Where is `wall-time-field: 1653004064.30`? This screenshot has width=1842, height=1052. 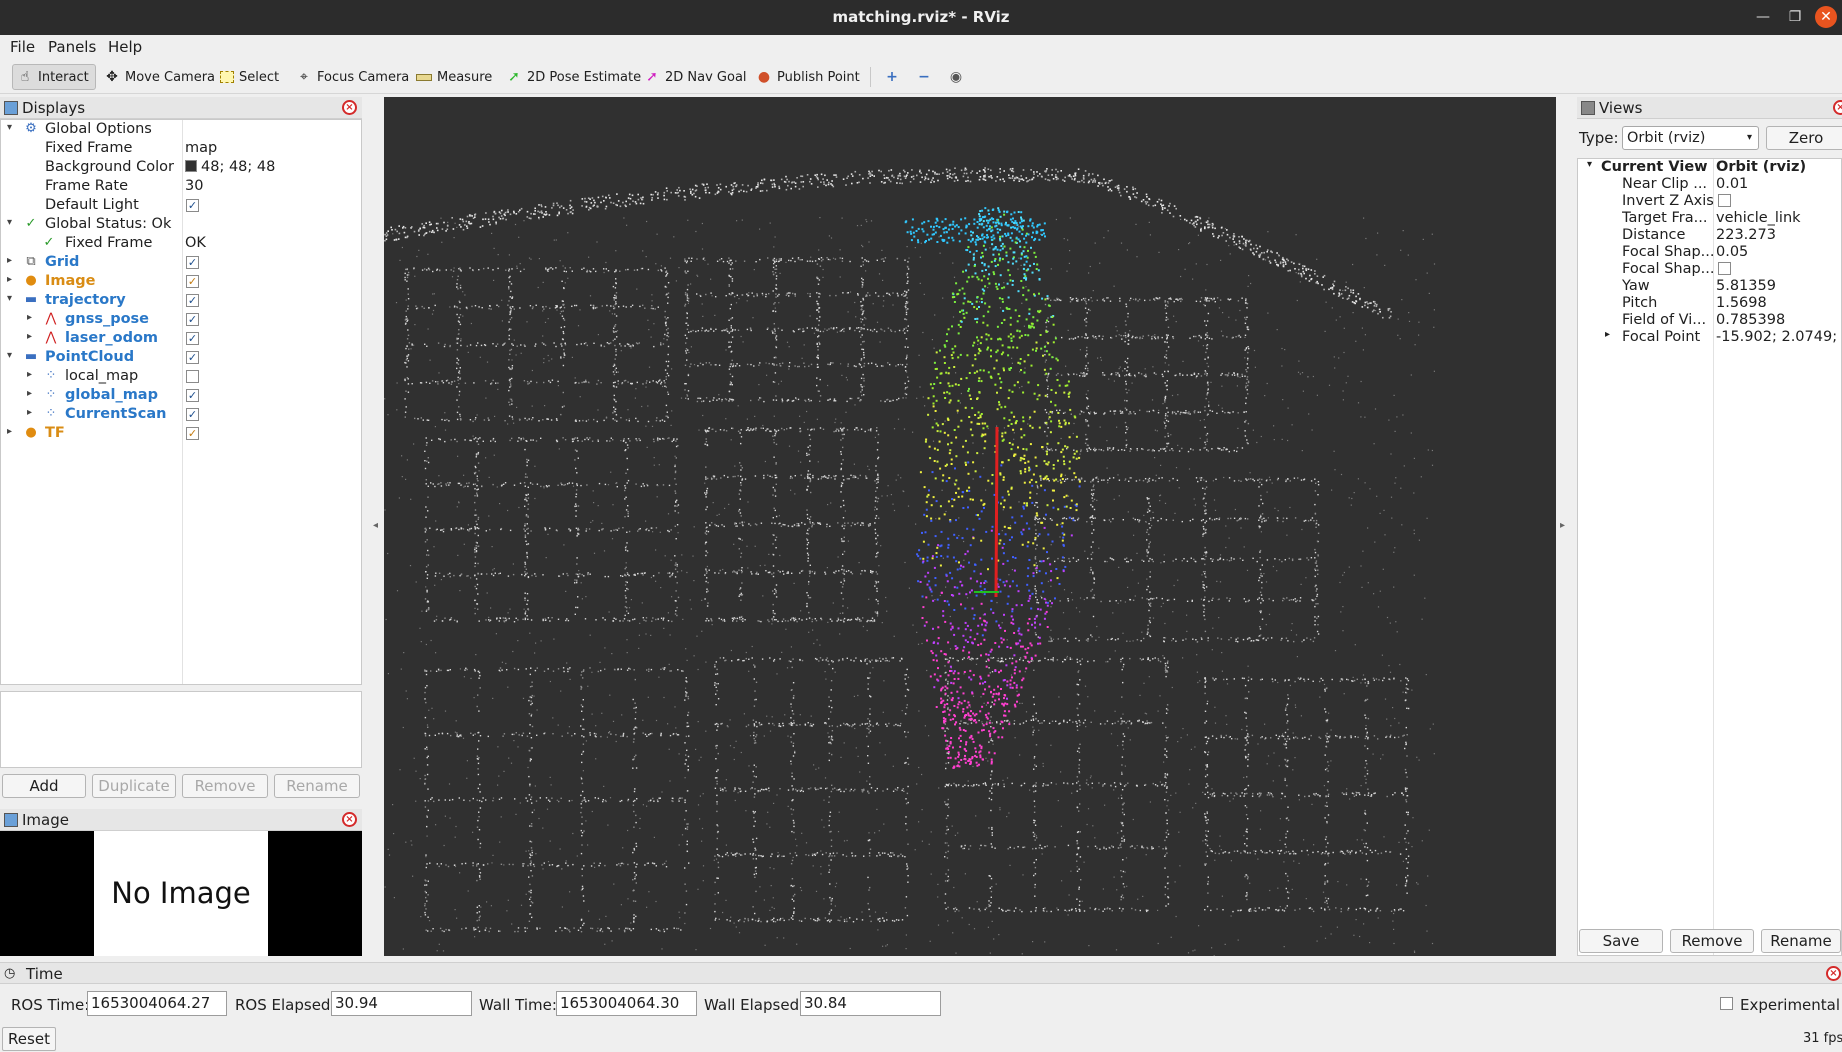
wall-time-field: 1653004064.30 is located at coordinates (626, 1003).